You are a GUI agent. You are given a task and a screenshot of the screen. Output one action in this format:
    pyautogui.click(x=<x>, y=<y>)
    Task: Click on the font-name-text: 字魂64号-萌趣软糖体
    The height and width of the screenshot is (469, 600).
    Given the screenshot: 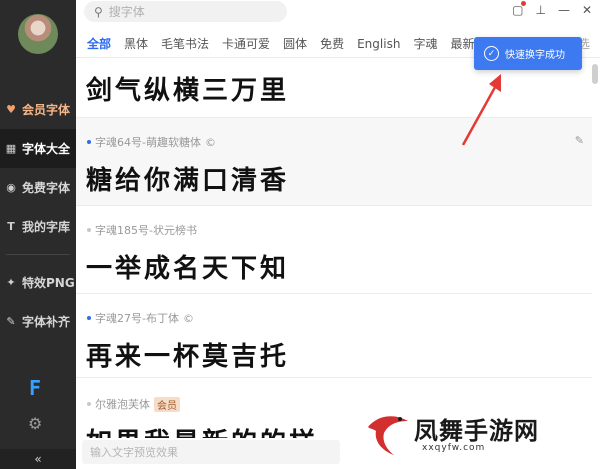 What is the action you would take?
    pyautogui.click(x=148, y=142)
    